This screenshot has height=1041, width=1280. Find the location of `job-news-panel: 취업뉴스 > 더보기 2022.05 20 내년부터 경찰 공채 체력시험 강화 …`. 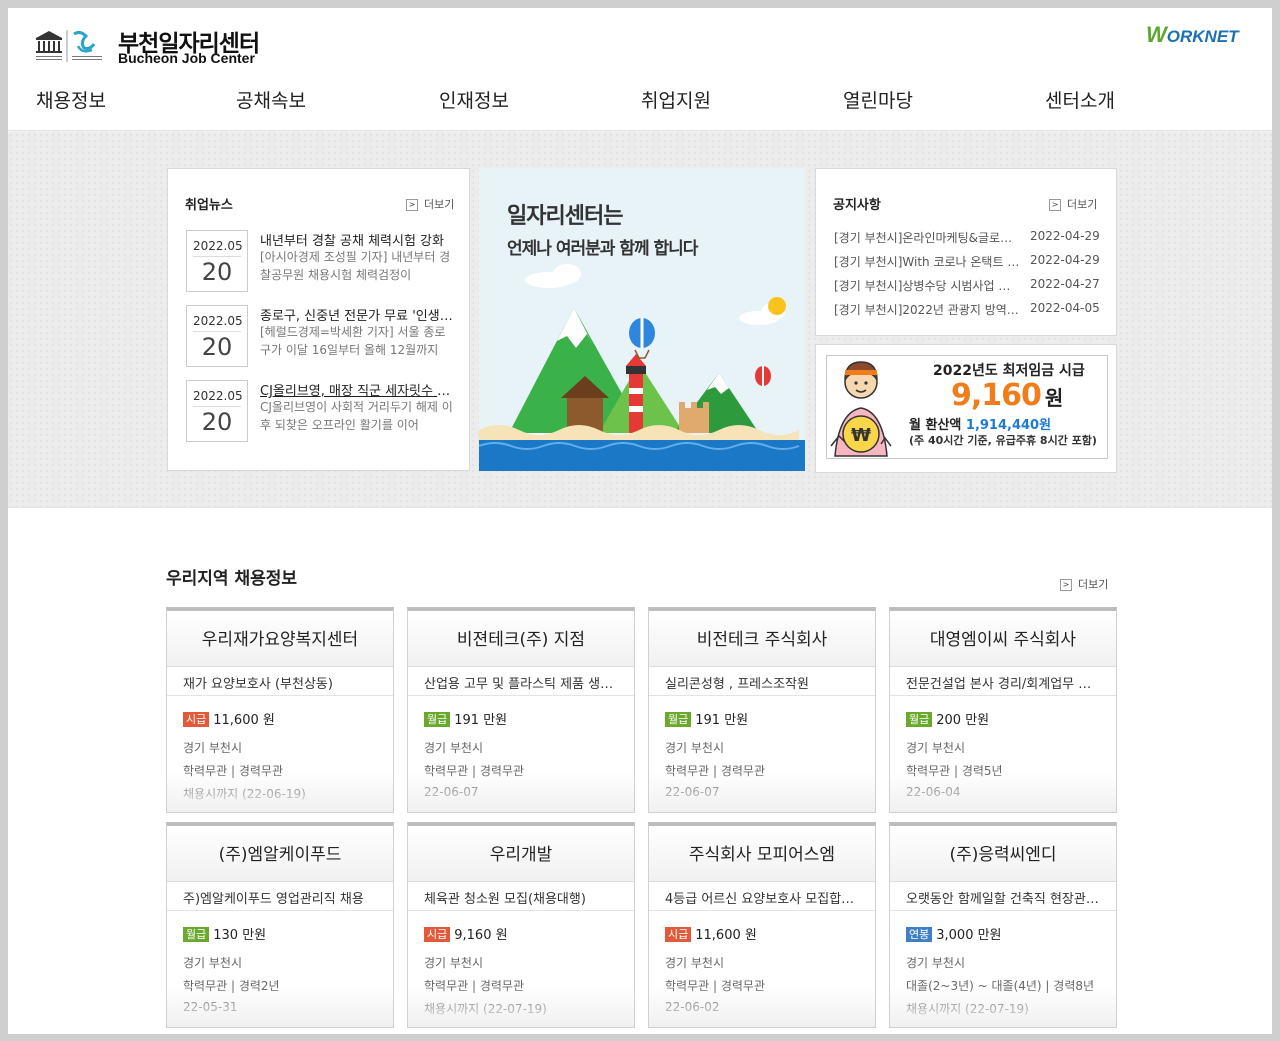

job-news-panel: 취업뉴스 > 더보기 2022.05 20 내년부터 경찰 공채 체력시험 강화 … is located at coordinates (318, 319).